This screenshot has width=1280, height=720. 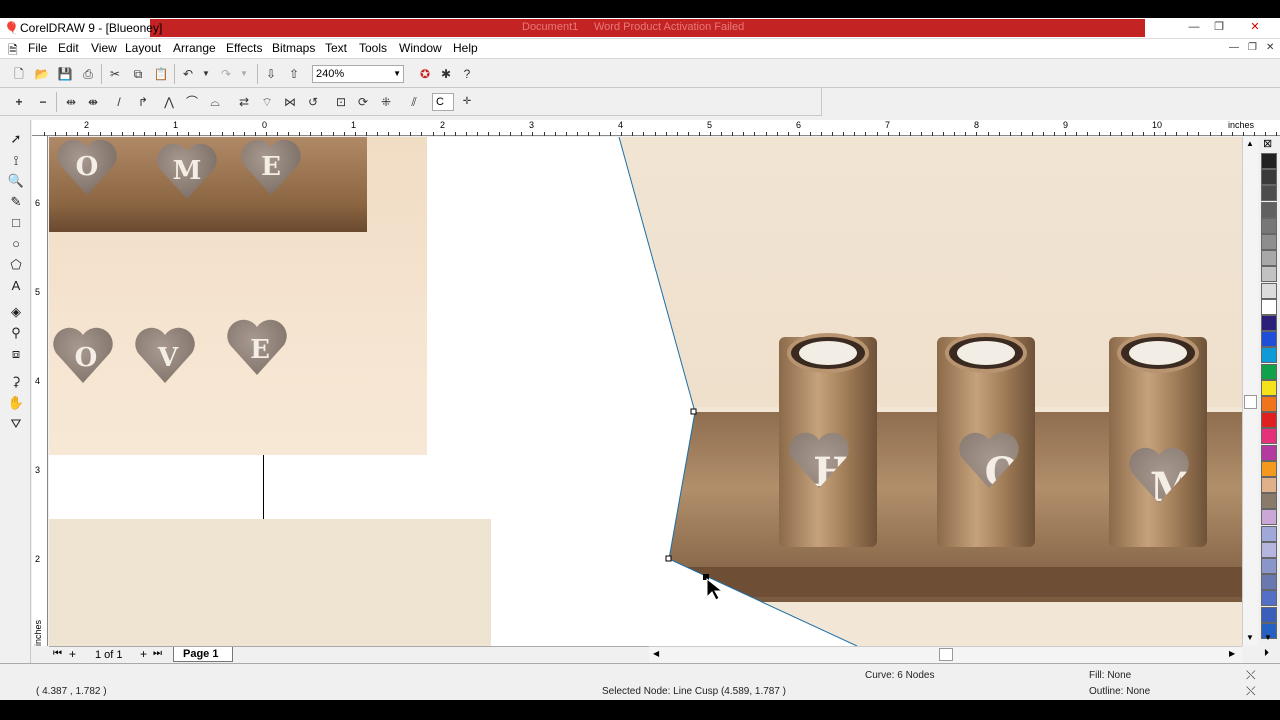 What do you see at coordinates (446, 74) in the screenshot?
I see `corel-online-icon: ✱` at bounding box center [446, 74].